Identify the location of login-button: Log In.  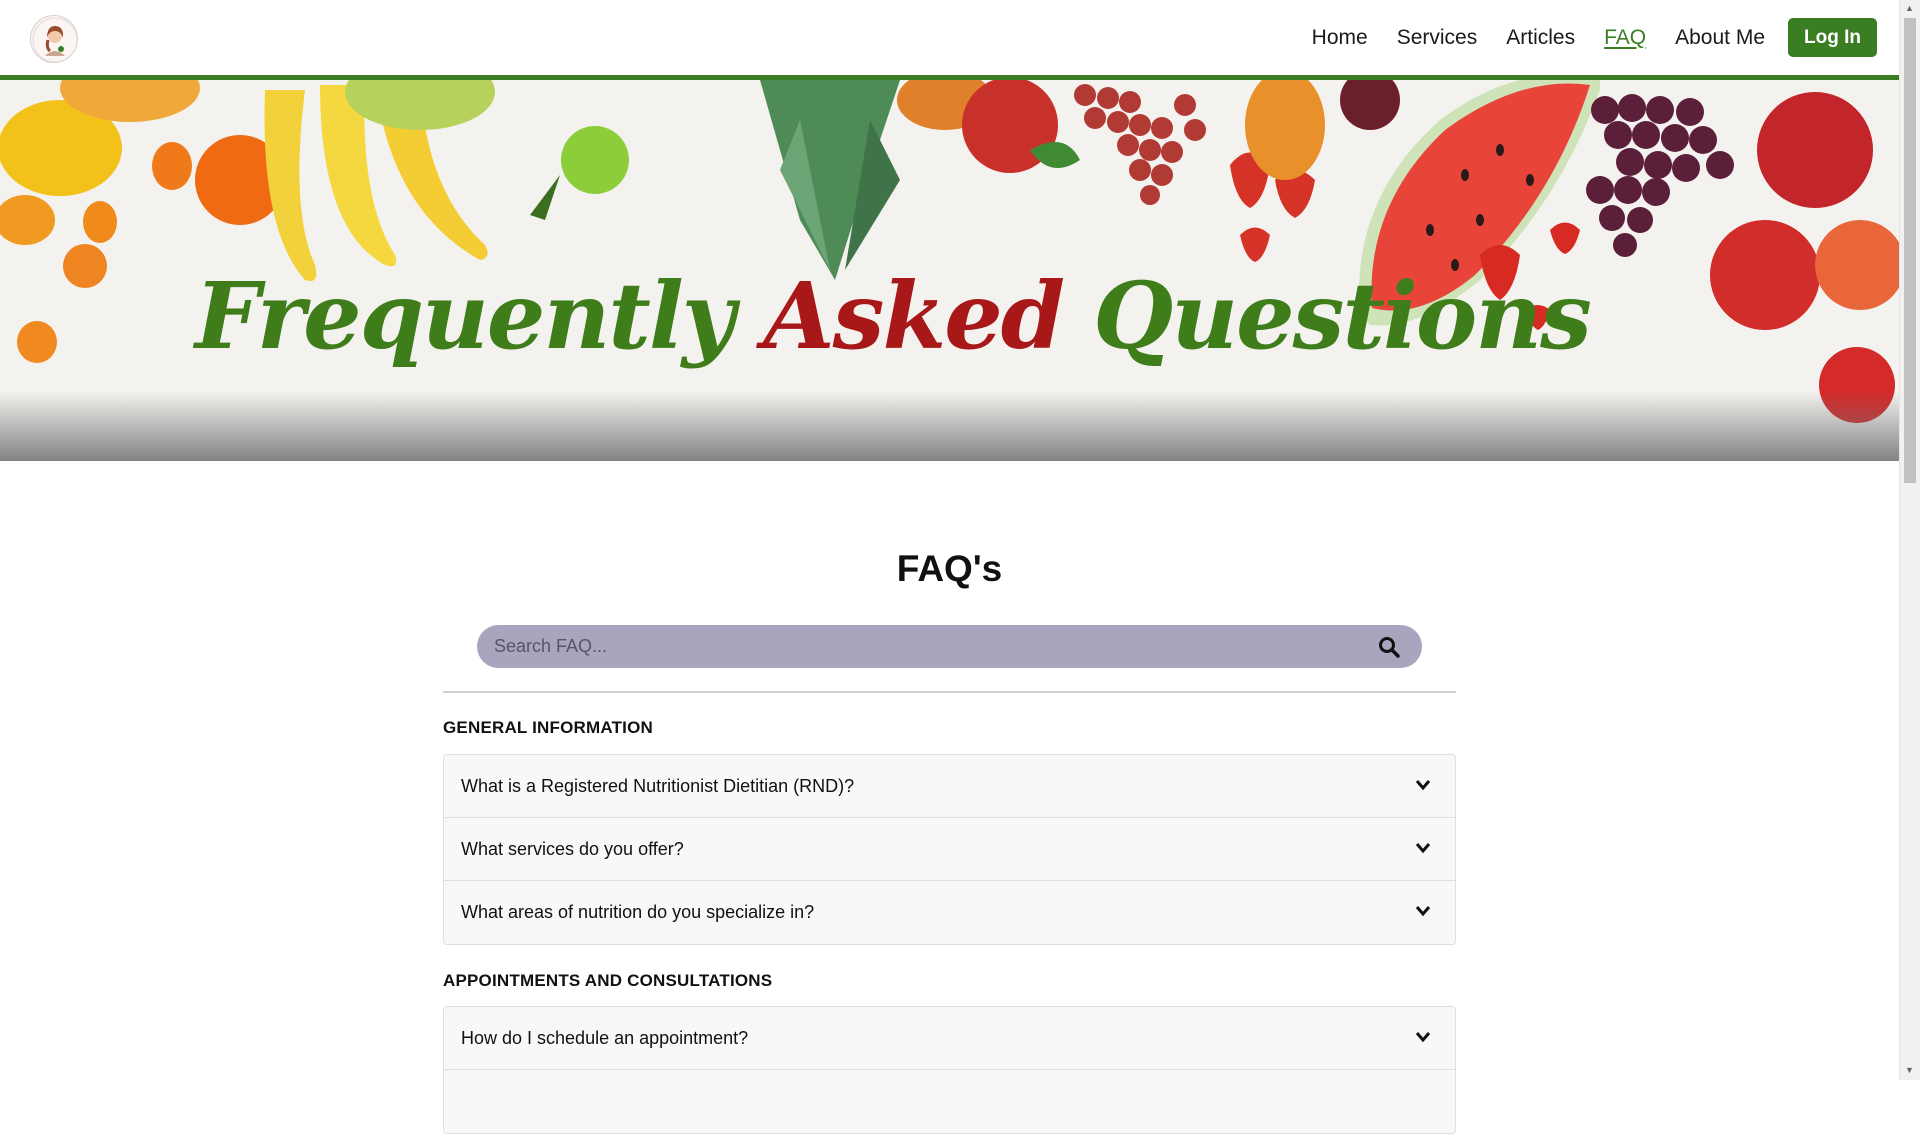
(1832, 37).